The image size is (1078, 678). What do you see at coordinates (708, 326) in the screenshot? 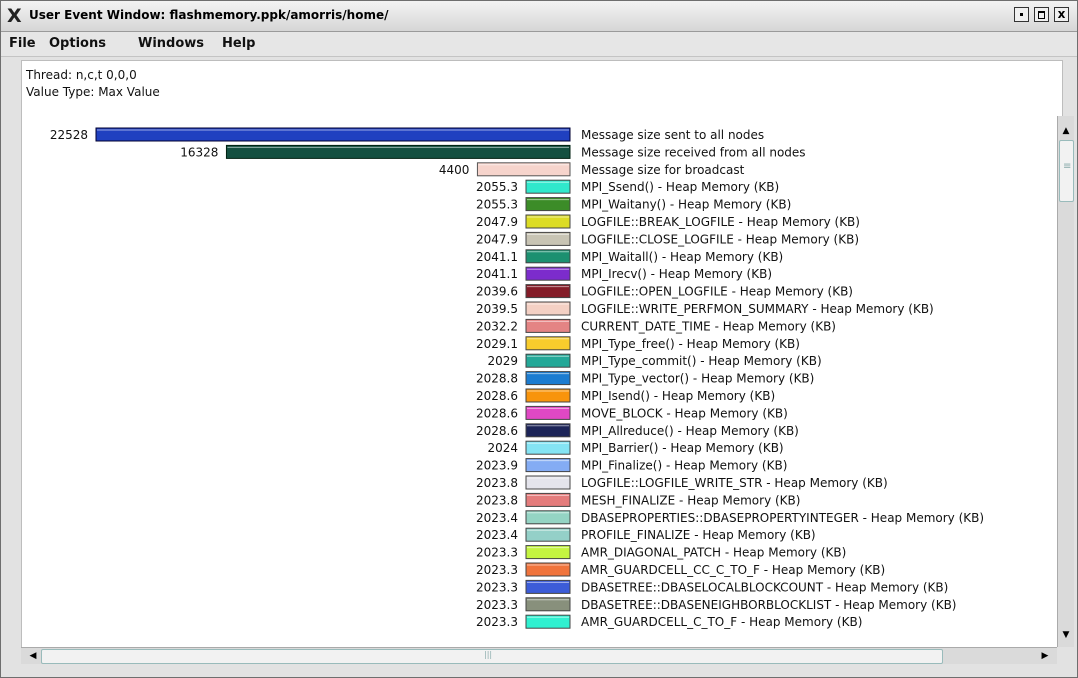
I see `bar-label: CURRENT_DATE_TIME - Heap Memory (KB)` at bounding box center [708, 326].